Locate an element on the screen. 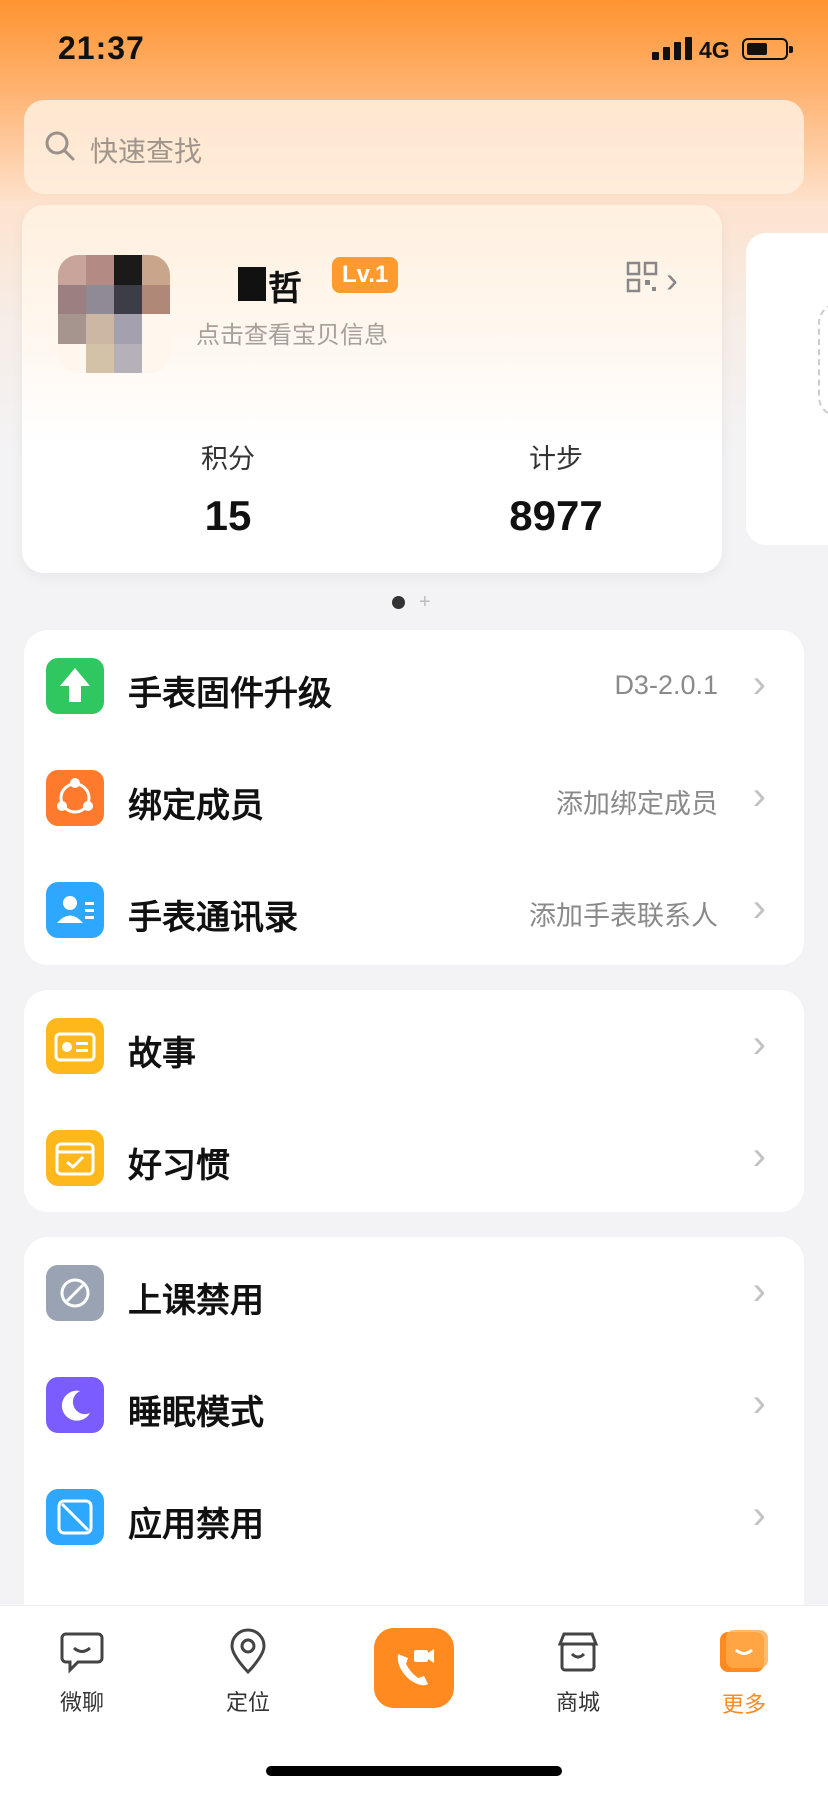 Image resolution: width=828 pixels, height=1793 pixels. tab-chat: 微聊 is located at coordinates (82, 1672).